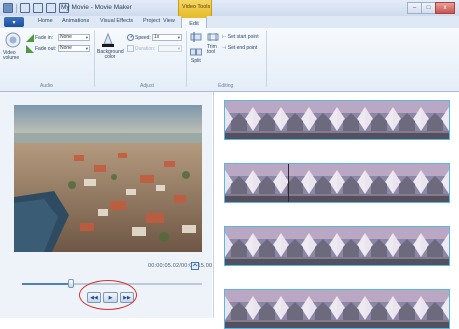 This screenshot has width=459, height=329. Describe the element at coordinates (108, 40) in the screenshot. I see `background-color-icon` at that location.